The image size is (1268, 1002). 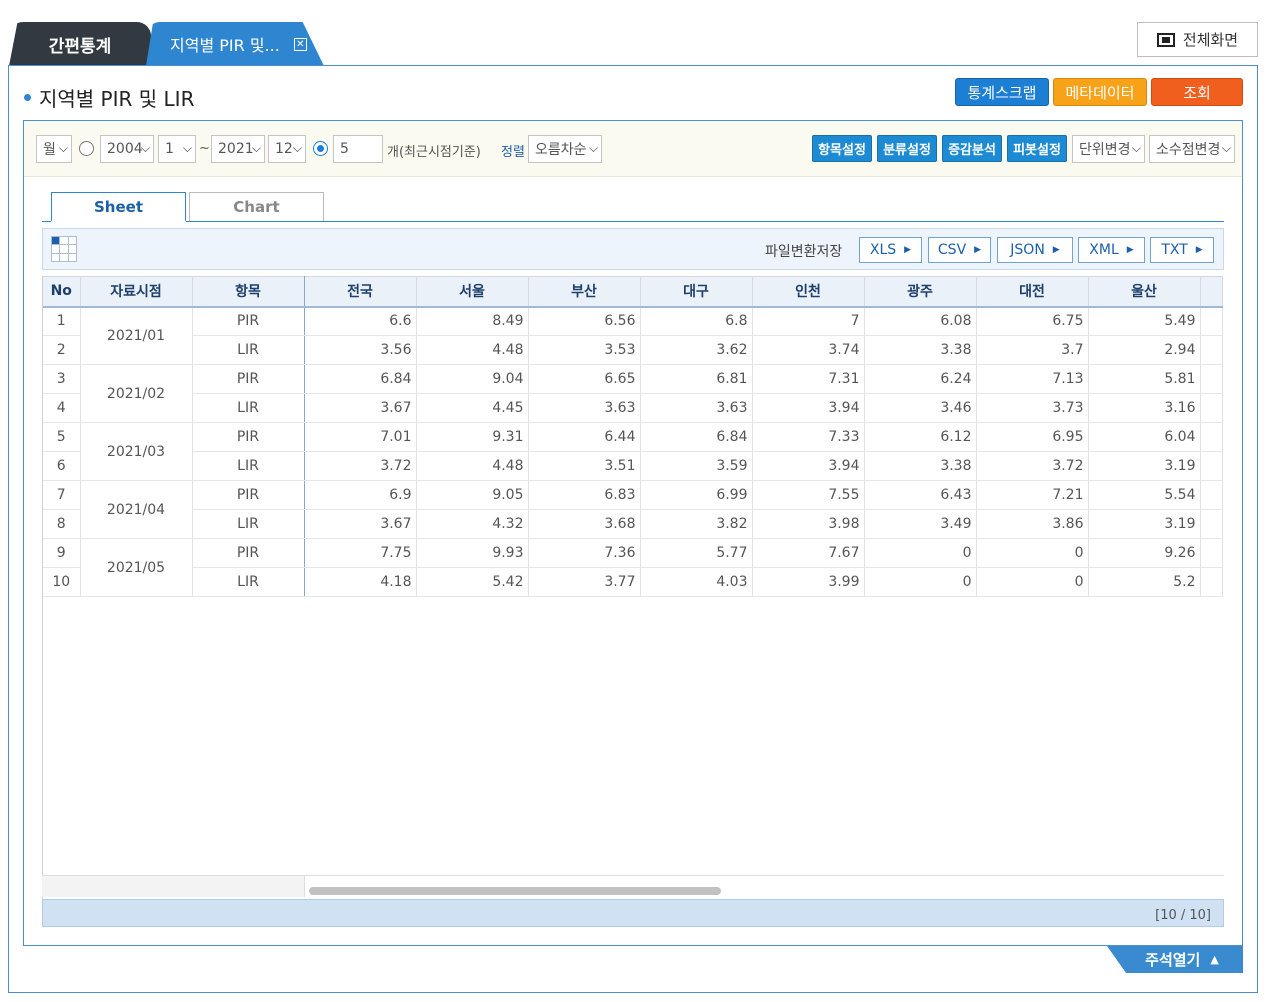 I want to click on export-txt-button: TXT ▶, so click(x=1182, y=250).